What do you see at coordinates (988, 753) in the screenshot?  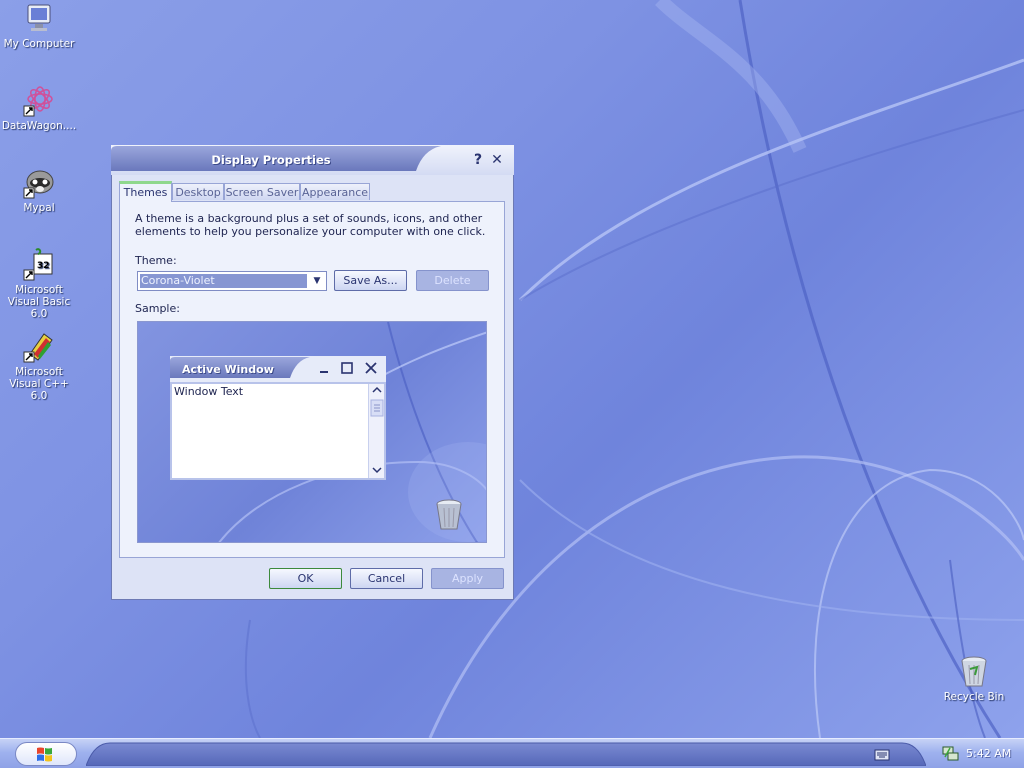 I see `tray-clock: 5:42 AM` at bounding box center [988, 753].